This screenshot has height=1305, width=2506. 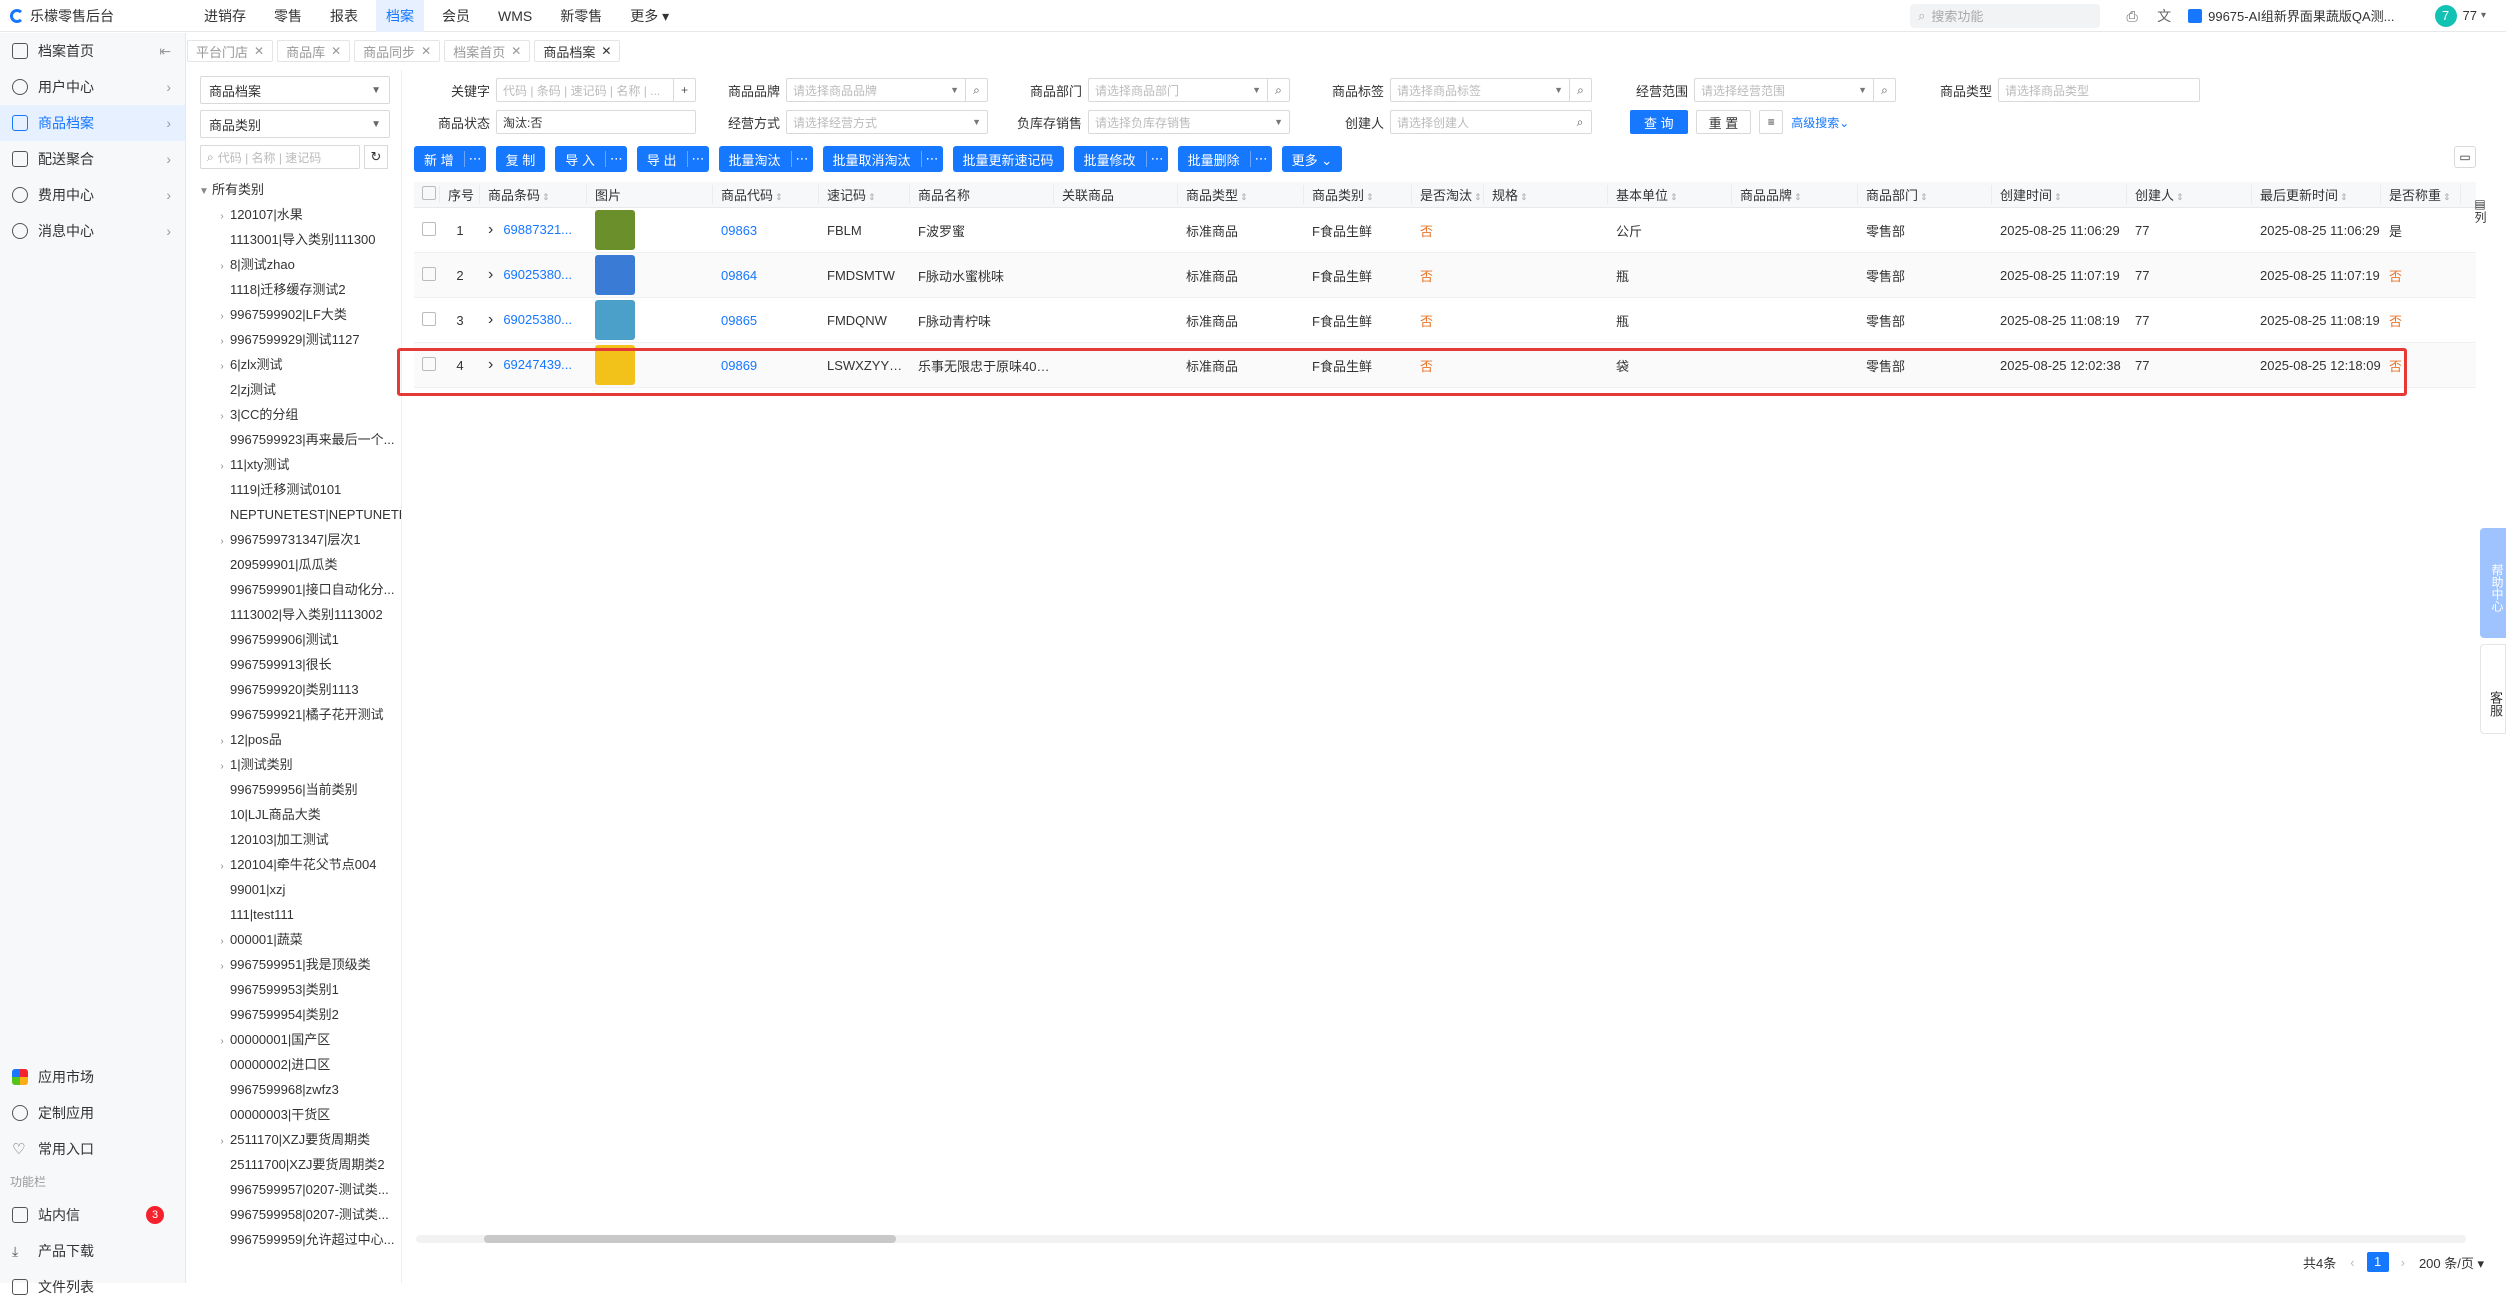 I want to click on column-header: 规格 ⇕, so click(x=1546, y=194).